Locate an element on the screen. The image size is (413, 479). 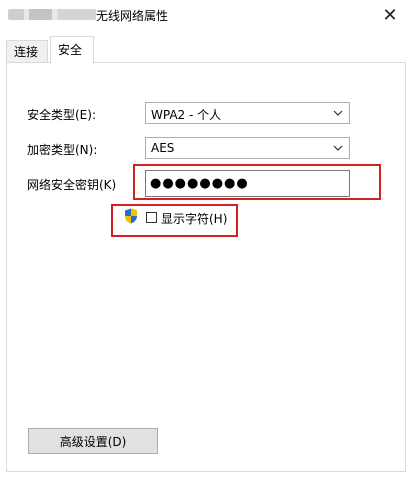
window-title: 无线网络属性 is located at coordinates (132, 16).